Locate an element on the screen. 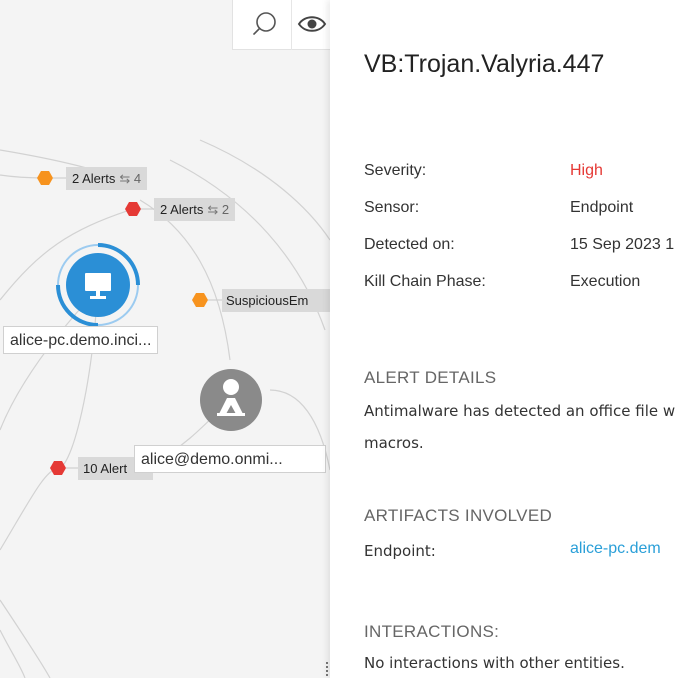 This screenshot has height=678, width=676. interactions-text: No interactions with other entities. is located at coordinates (494, 663).